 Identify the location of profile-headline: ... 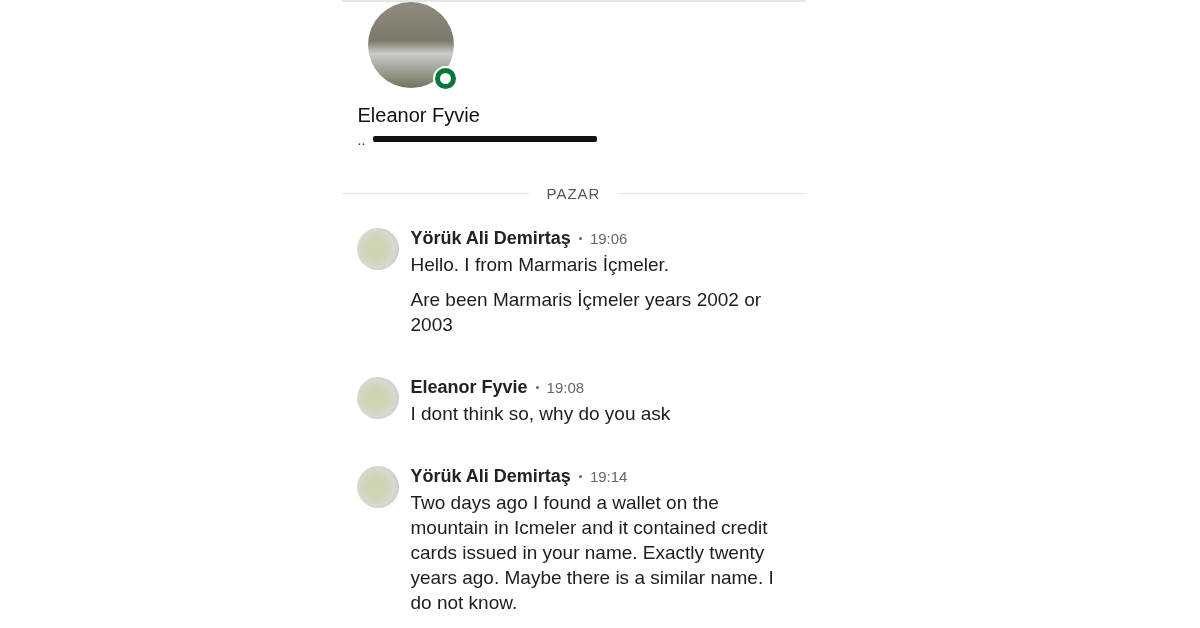
(361, 140).